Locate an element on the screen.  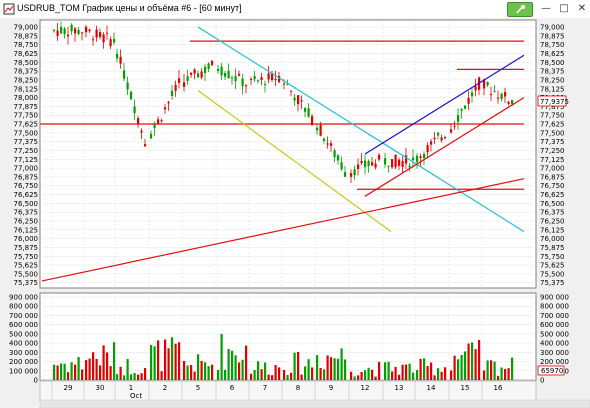
time-tick-label: 12 is located at coordinates (365, 388).